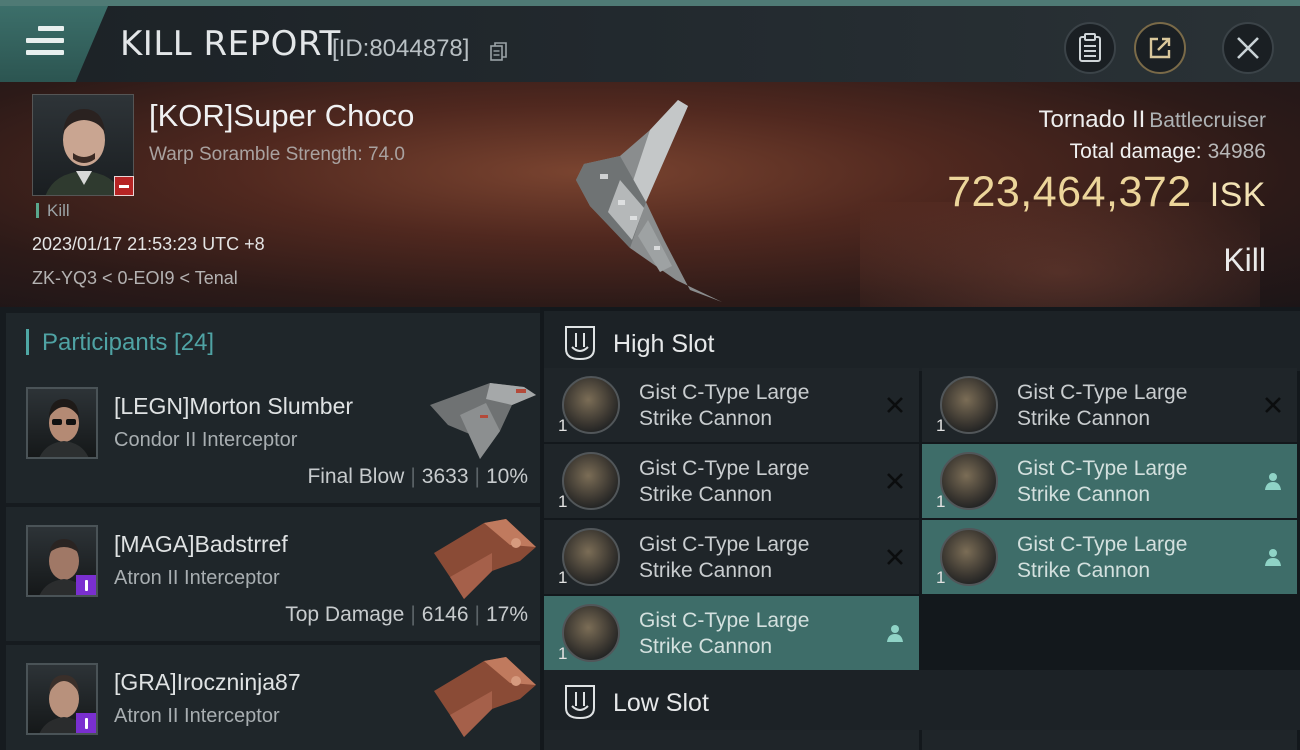 This screenshot has width=1300, height=750. I want to click on participant-percent: 10%, so click(506, 476).